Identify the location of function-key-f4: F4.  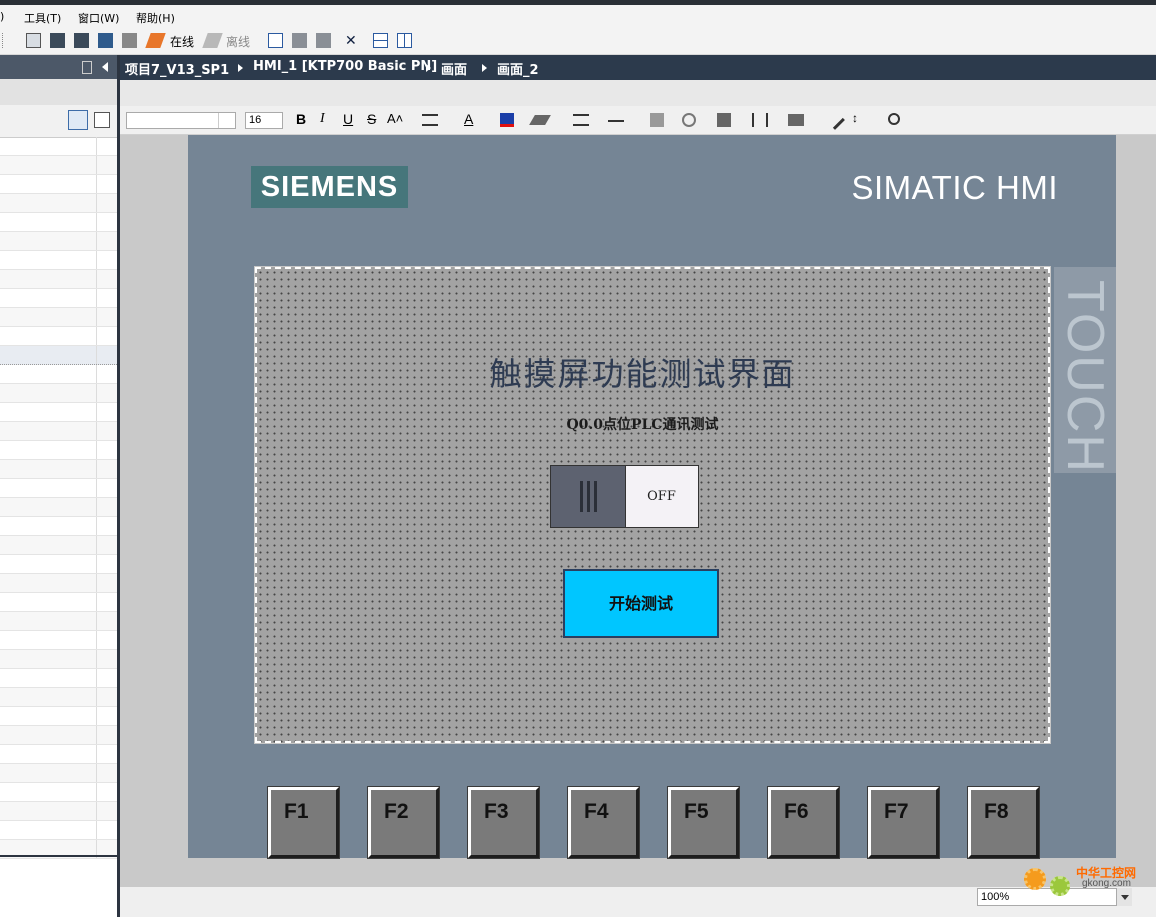
(603, 822).